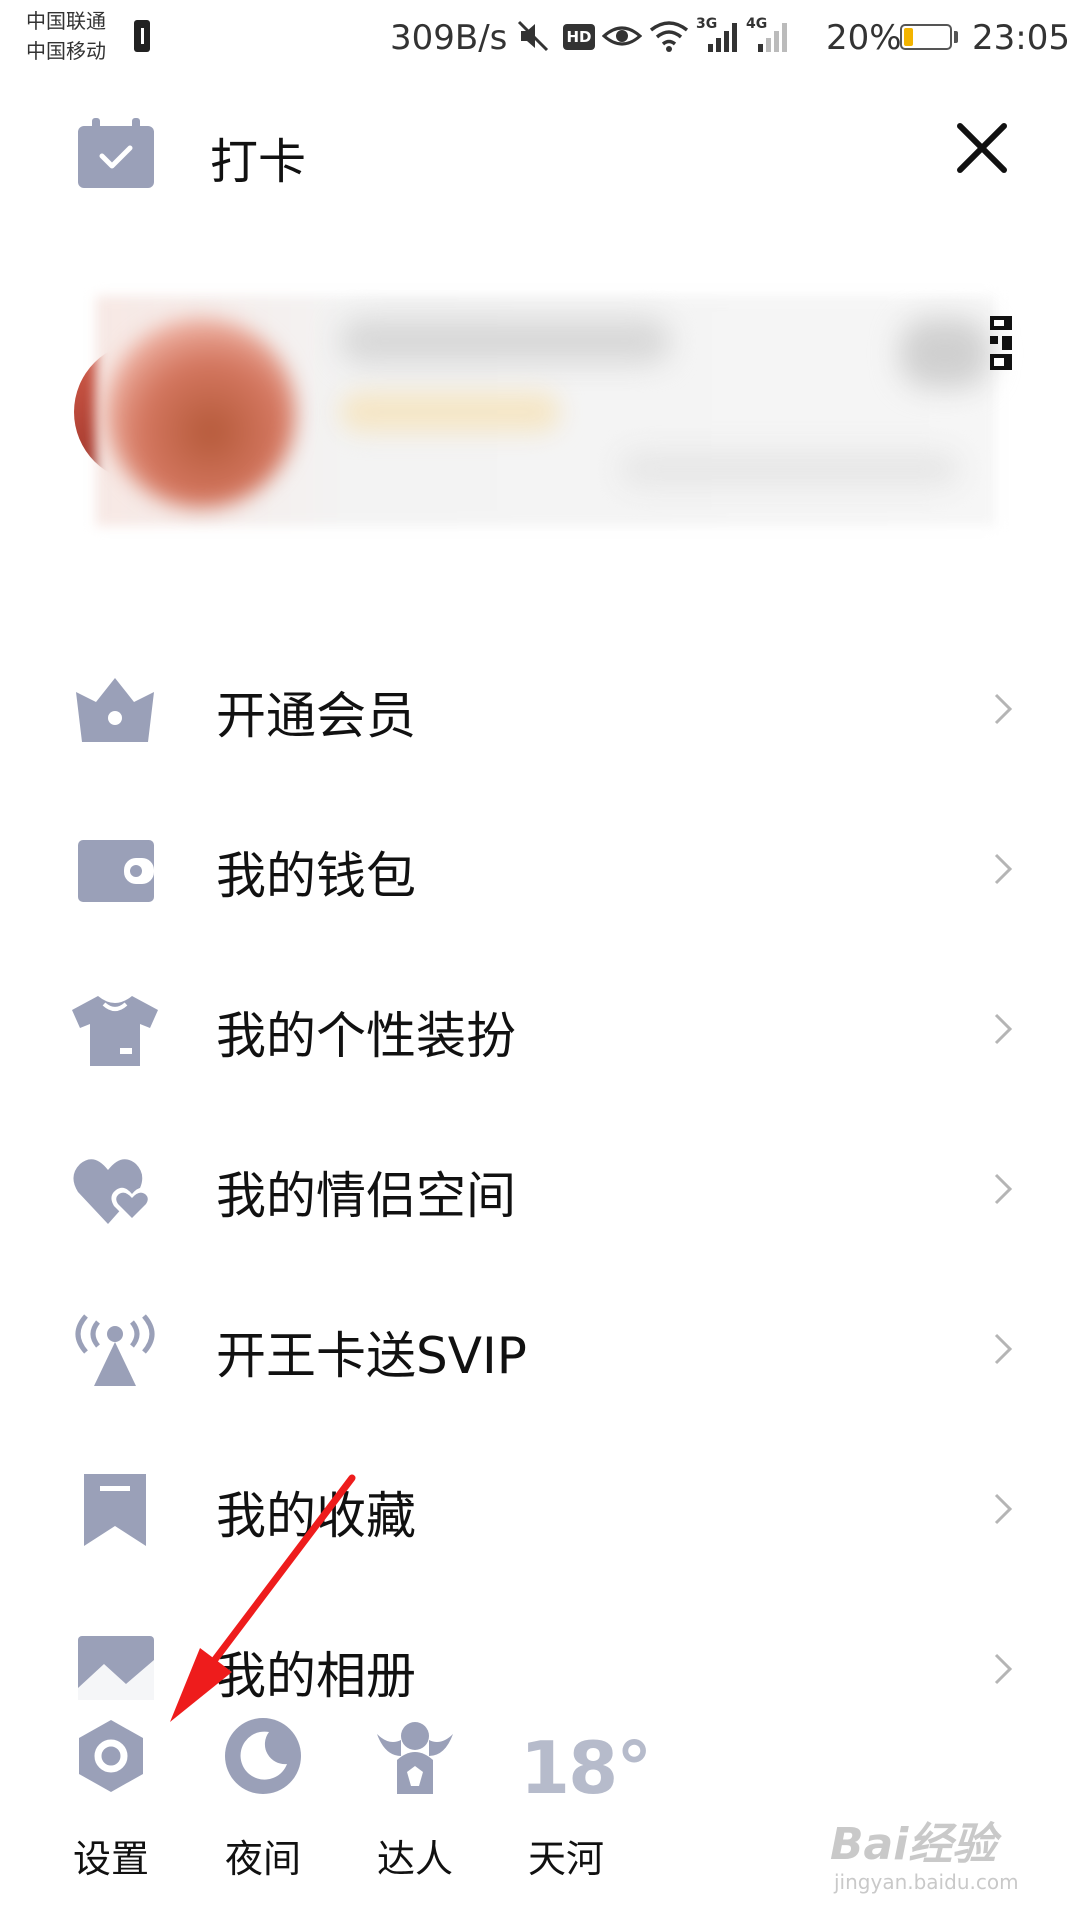 The image size is (1080, 1920). What do you see at coordinates (449, 38) in the screenshot?
I see `network-speed: 309B/s` at bounding box center [449, 38].